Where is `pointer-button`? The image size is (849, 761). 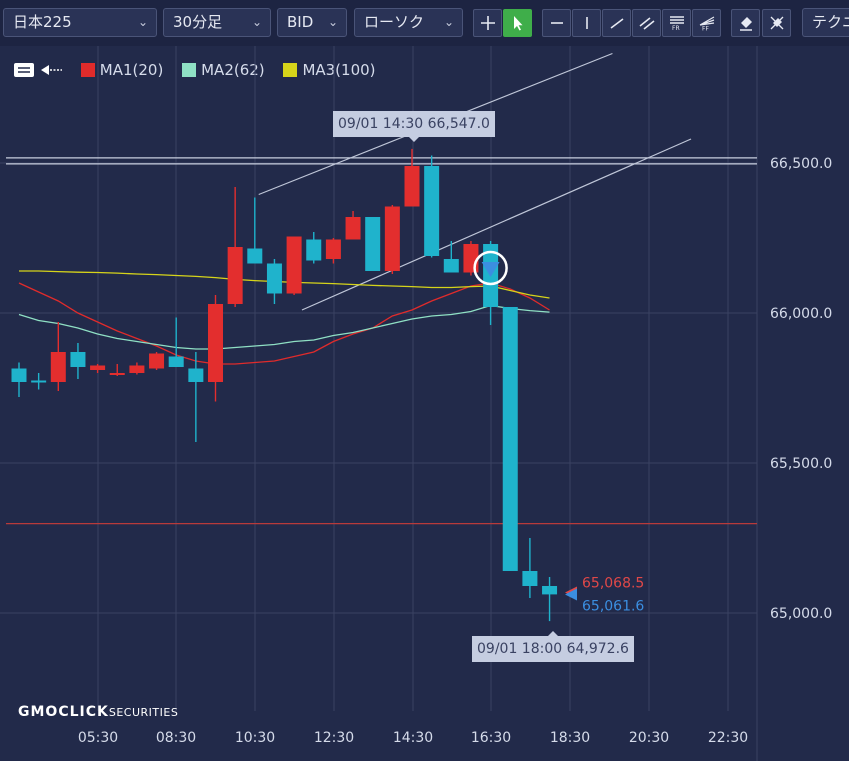
pointer-button is located at coordinates (517, 23).